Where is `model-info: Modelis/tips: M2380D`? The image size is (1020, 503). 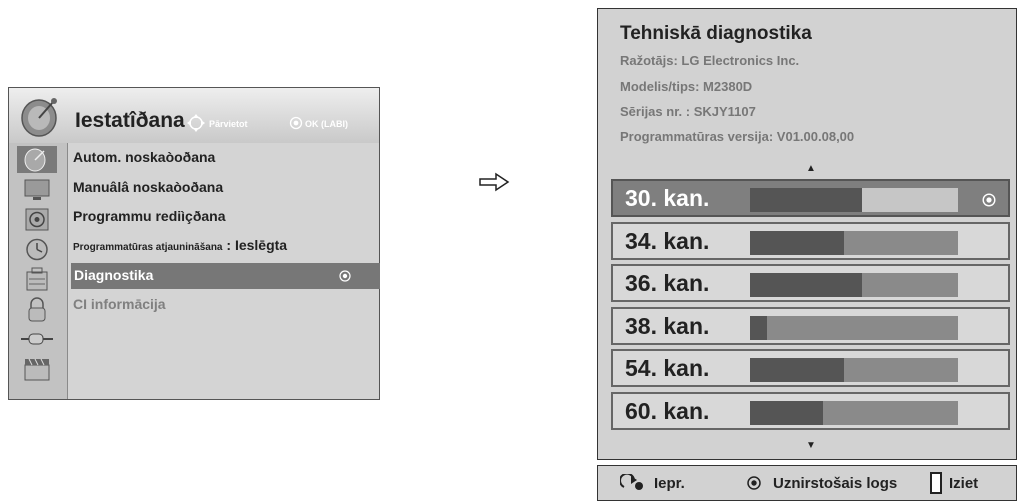 model-info: Modelis/tips: M2380D is located at coordinates (686, 86).